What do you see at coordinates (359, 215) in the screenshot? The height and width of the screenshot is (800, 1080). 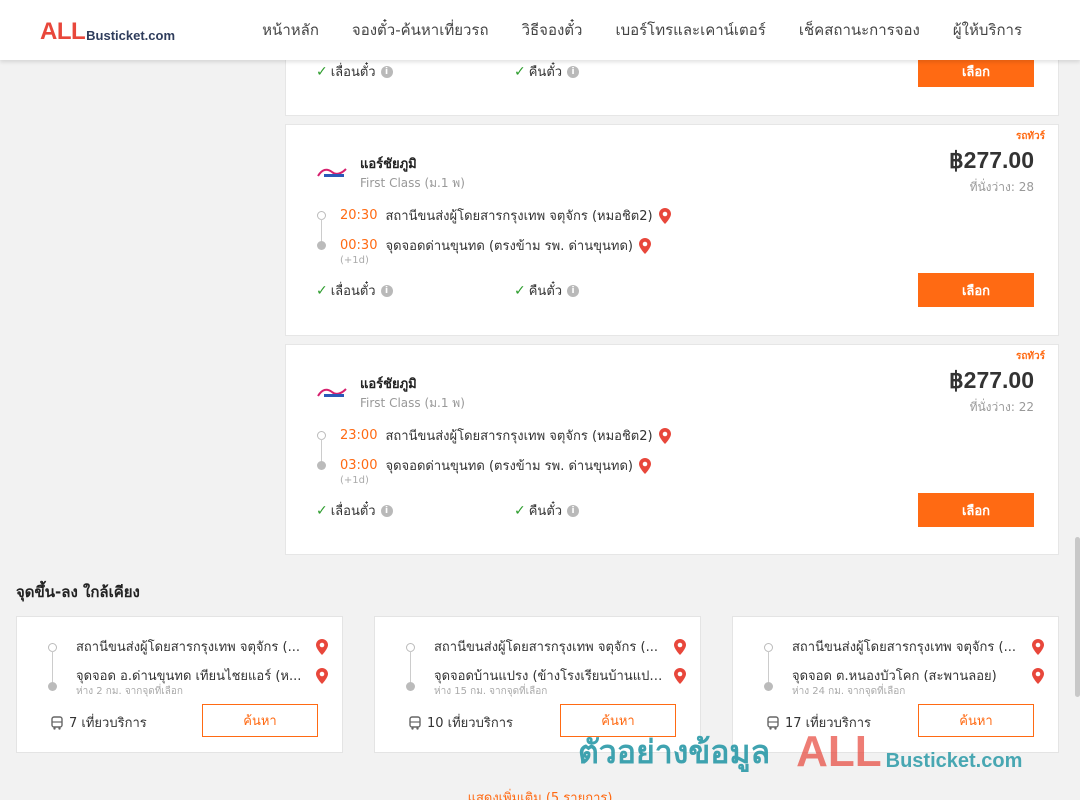 I see `departure-time: 20:30` at bounding box center [359, 215].